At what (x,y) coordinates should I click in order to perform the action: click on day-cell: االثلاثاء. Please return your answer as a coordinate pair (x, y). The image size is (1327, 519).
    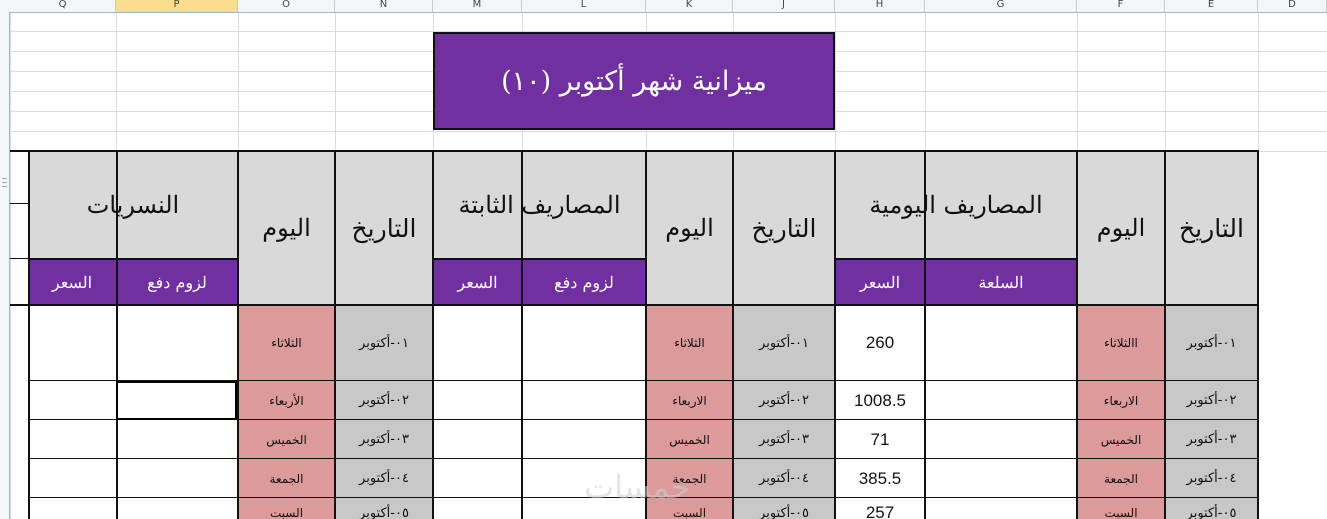
    Looking at the image, I should click on (1121, 343).